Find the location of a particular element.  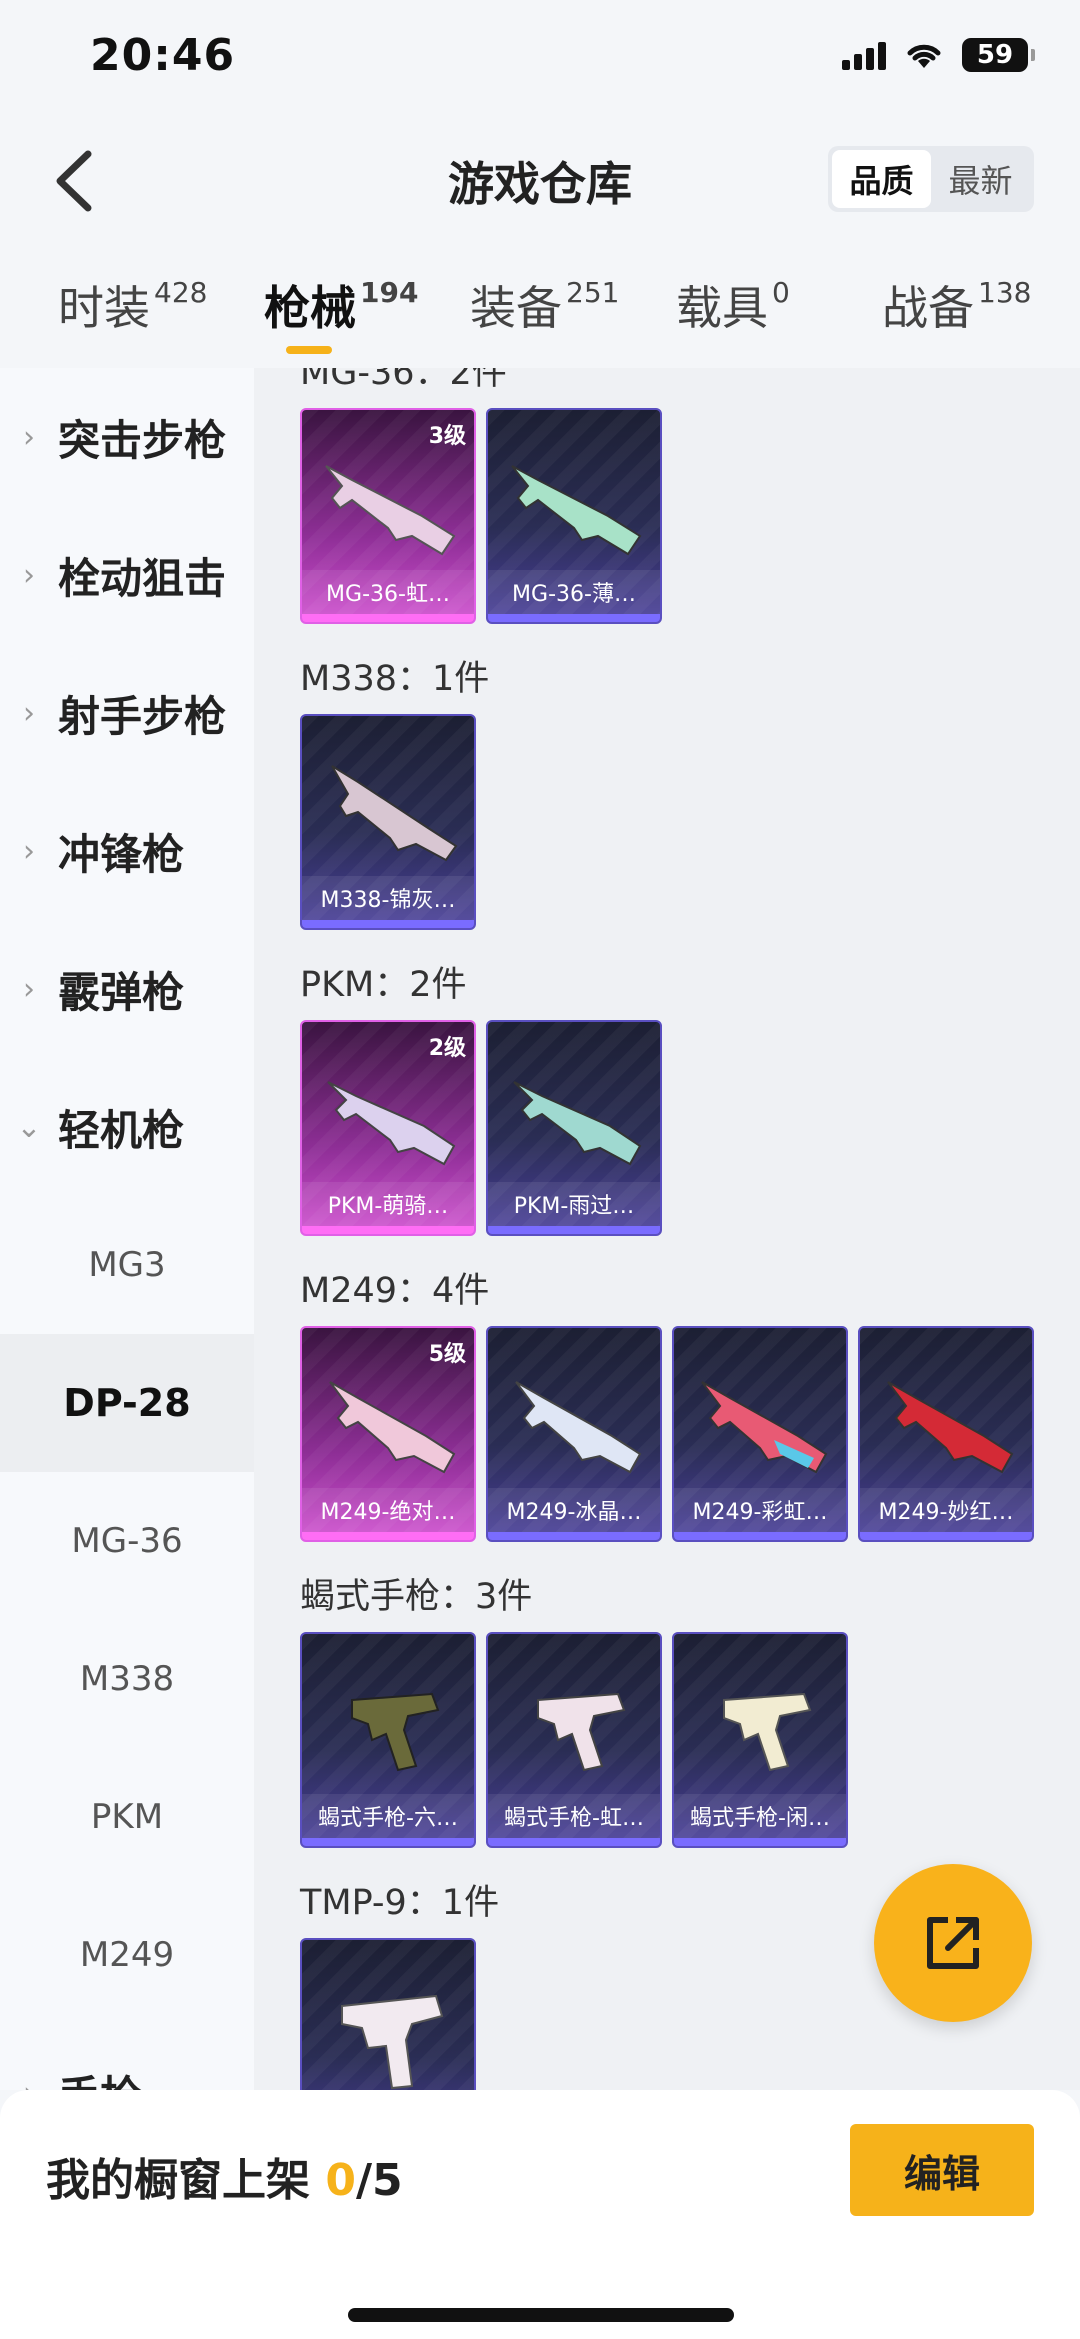

tab-guns: 枪械 194 is located at coordinates (341, 305).